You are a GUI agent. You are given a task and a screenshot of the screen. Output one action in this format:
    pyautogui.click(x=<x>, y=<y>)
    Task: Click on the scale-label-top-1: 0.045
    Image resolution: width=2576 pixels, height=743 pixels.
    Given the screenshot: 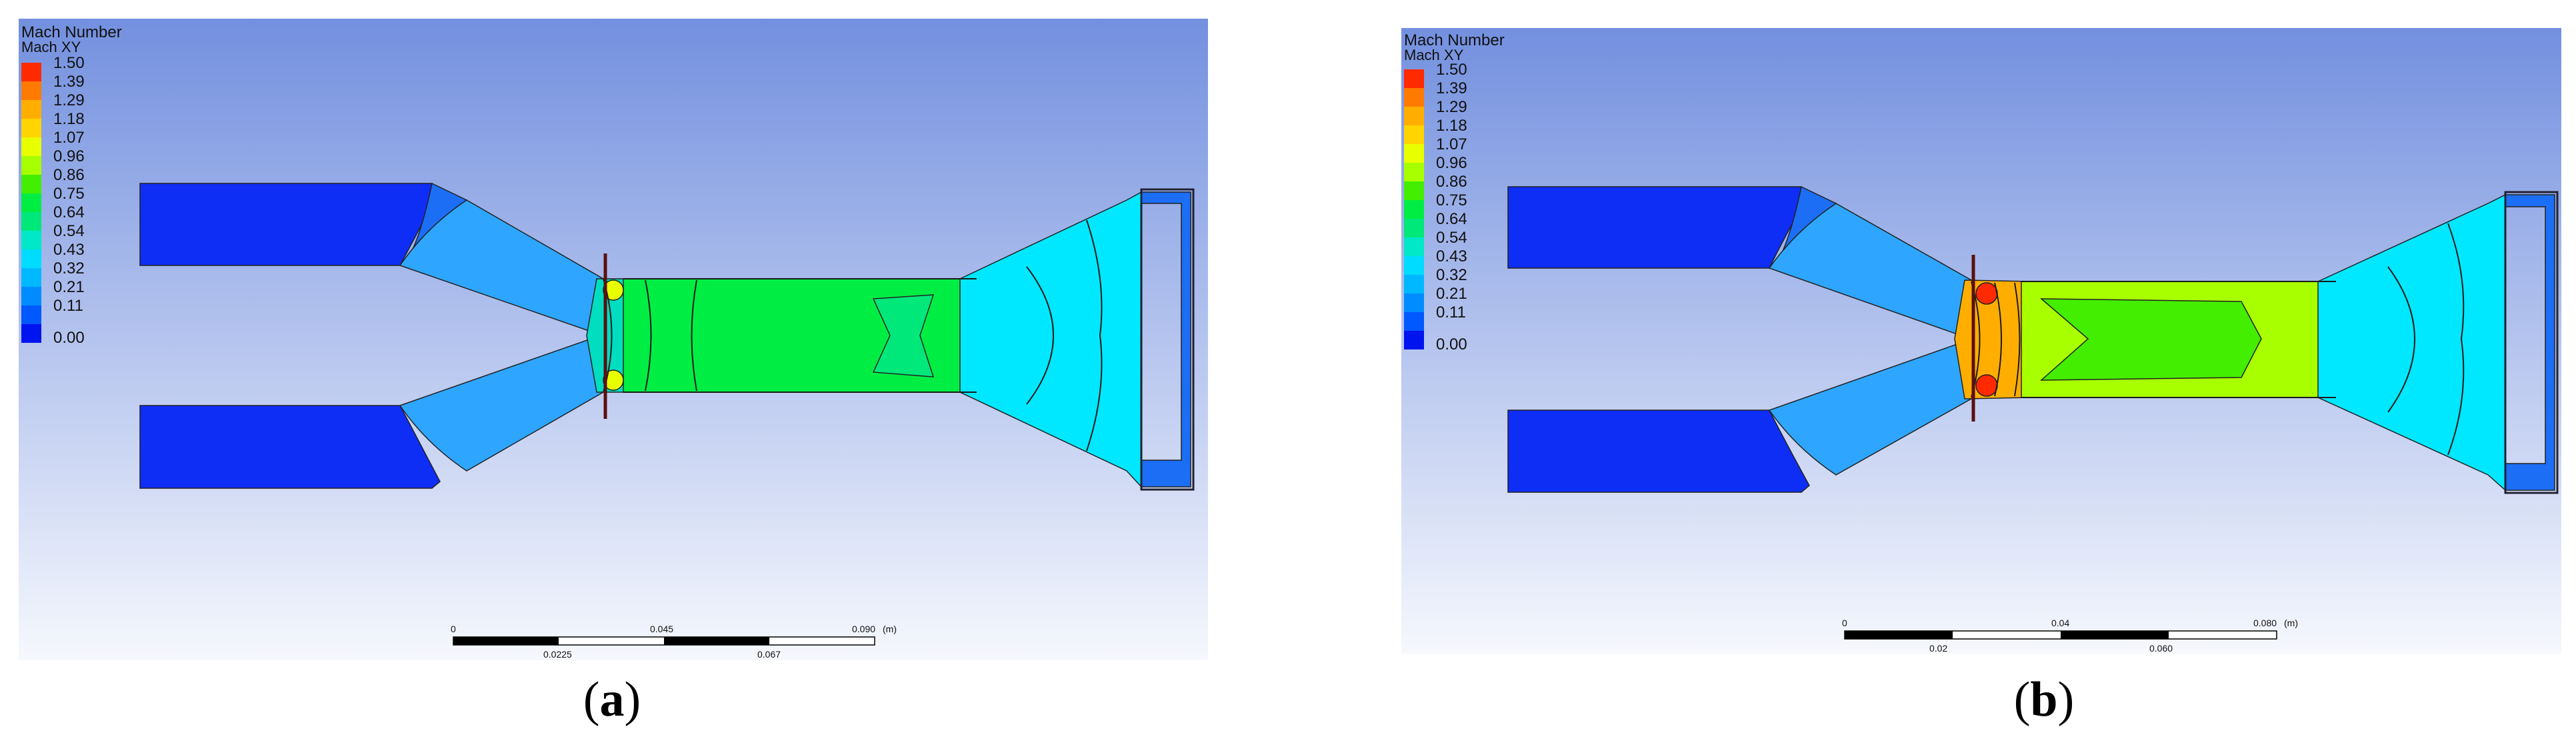 What is the action you would take?
    pyautogui.click(x=661, y=629)
    